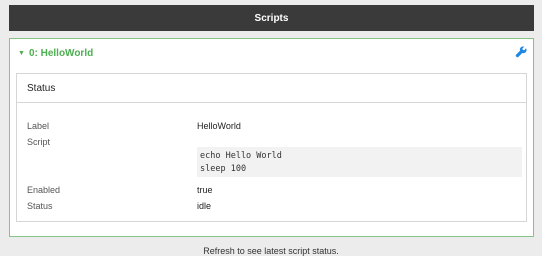 The width and height of the screenshot is (542, 256). I want to click on status-key: Status, so click(40, 206).